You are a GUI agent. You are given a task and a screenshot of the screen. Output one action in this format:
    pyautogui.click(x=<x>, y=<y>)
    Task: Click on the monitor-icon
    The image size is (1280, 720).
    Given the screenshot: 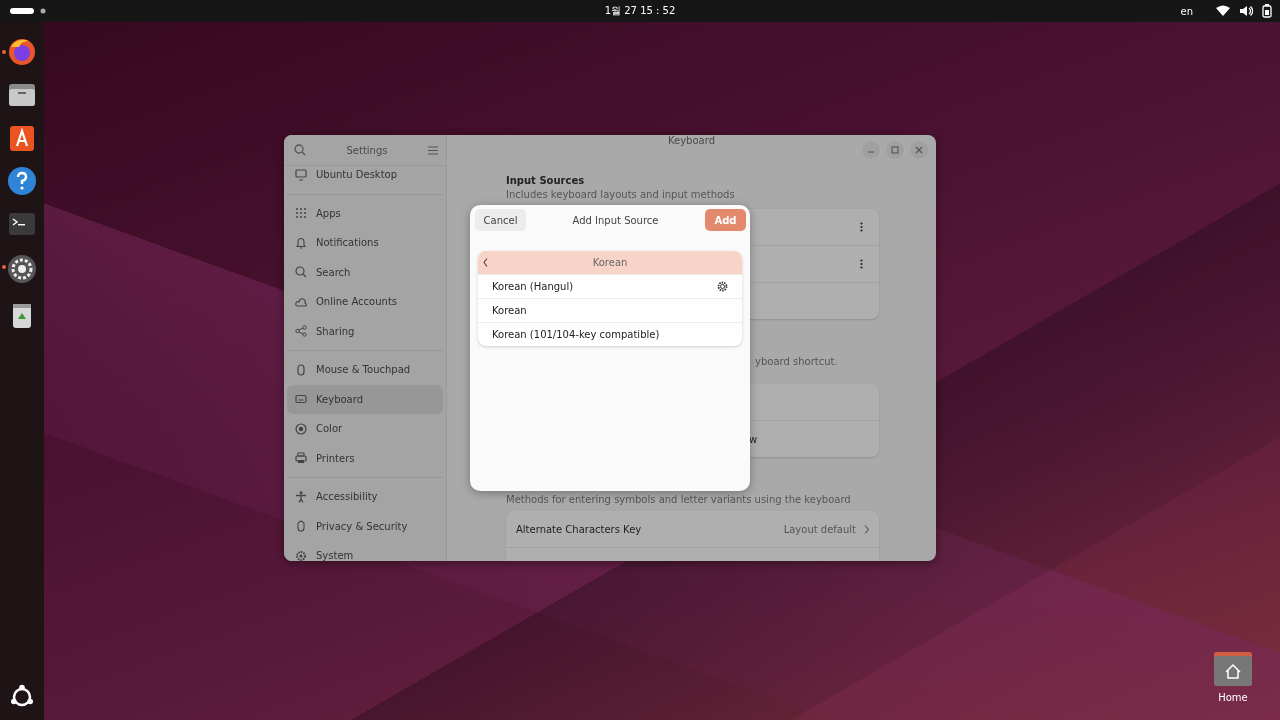 What is the action you would take?
    pyautogui.click(x=301, y=174)
    